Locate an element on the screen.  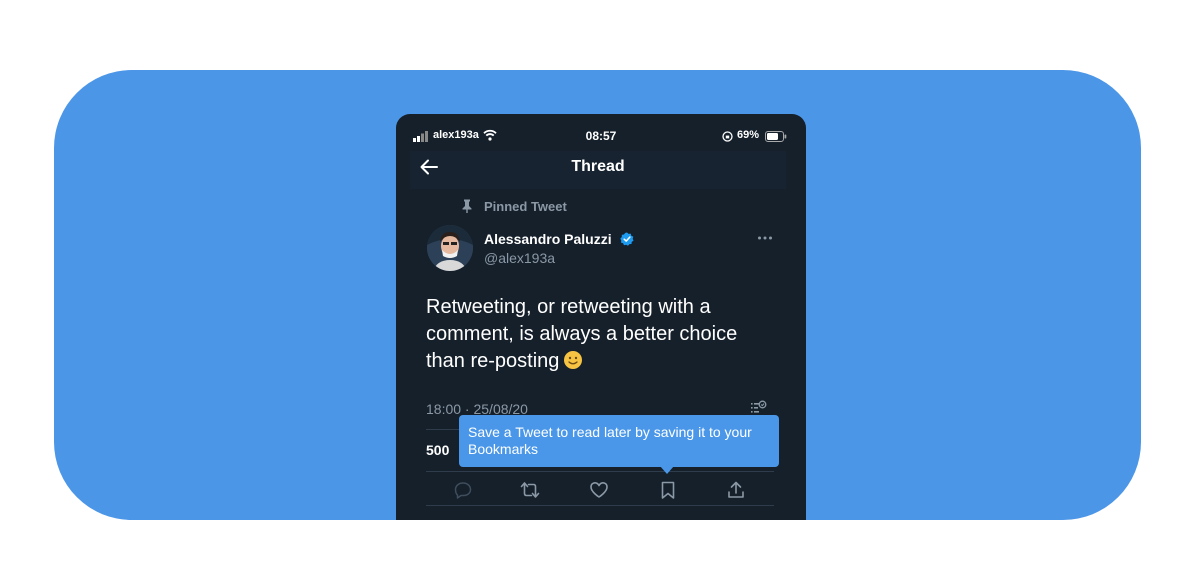
orientation-lock-icon is located at coordinates (727, 136).